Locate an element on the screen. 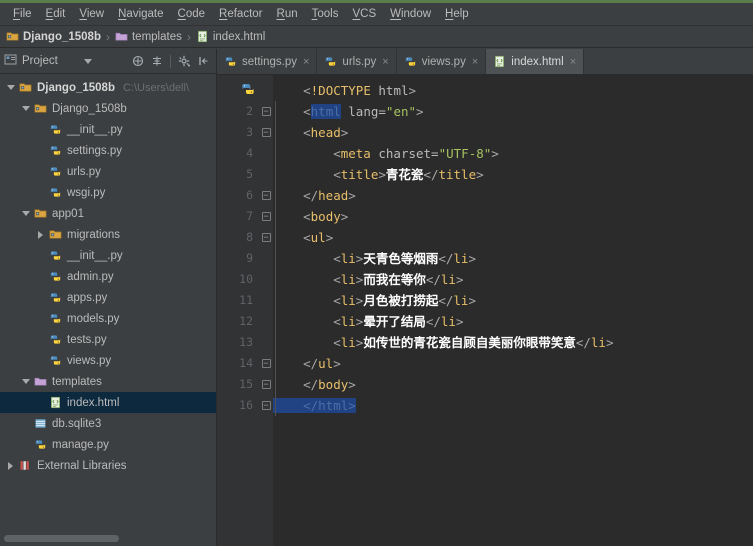  settings-gear-button is located at coordinates (184, 61).